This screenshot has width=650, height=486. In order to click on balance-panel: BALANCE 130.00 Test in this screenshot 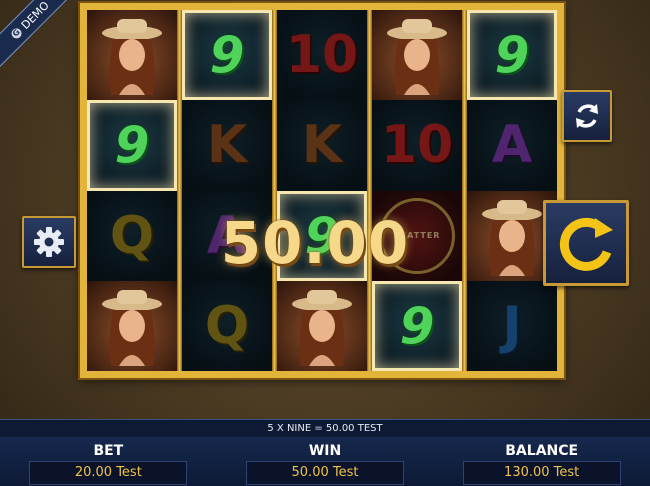, I will do `click(541, 461)`.